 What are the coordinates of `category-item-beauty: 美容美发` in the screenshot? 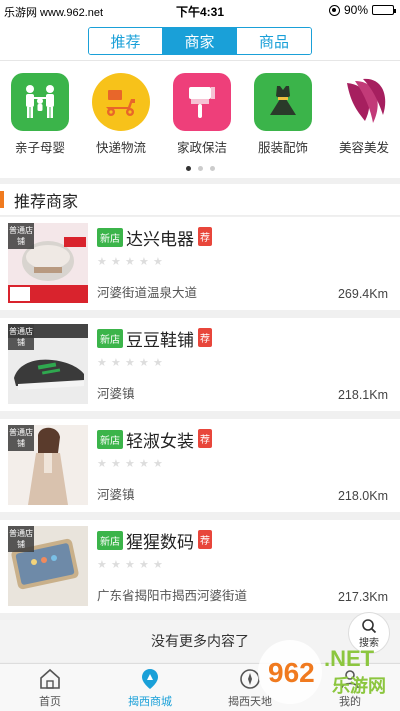 It's located at (362, 114).